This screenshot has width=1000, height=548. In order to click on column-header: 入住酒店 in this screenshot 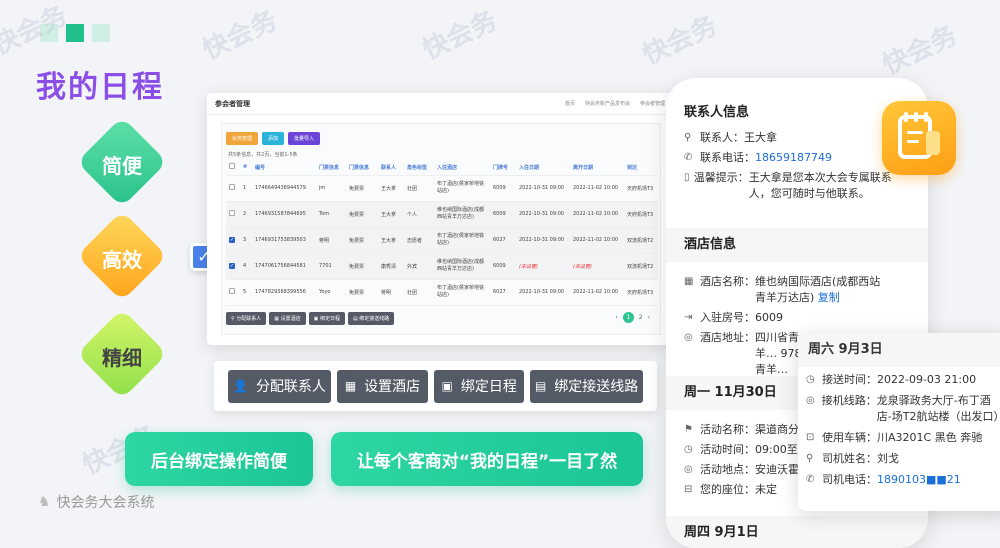, I will do `click(462, 168)`.